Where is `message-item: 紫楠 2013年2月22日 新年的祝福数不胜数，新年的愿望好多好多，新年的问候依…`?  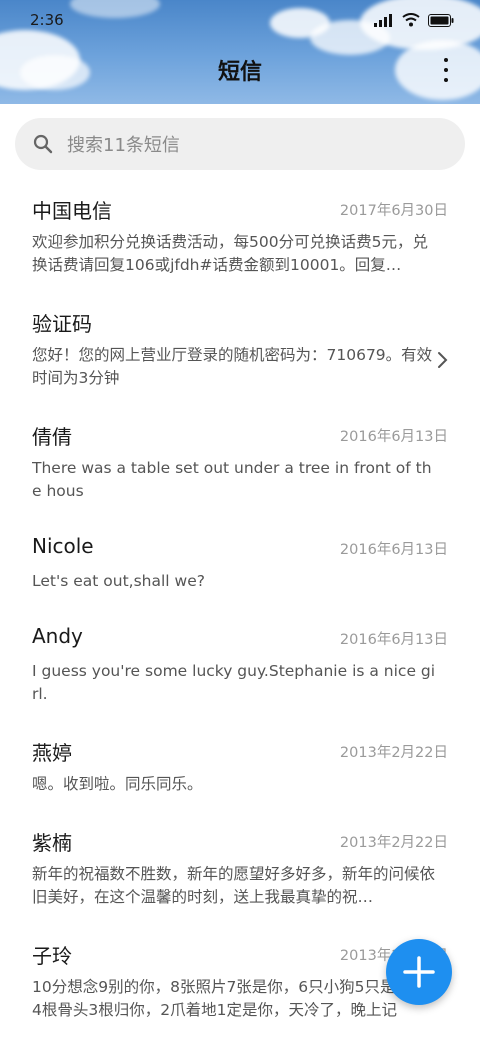
message-item: 紫楠 2013年2月22日 新年的祝福数不胜数，新年的愿望好多好多，新年的问候依… is located at coordinates (240, 872).